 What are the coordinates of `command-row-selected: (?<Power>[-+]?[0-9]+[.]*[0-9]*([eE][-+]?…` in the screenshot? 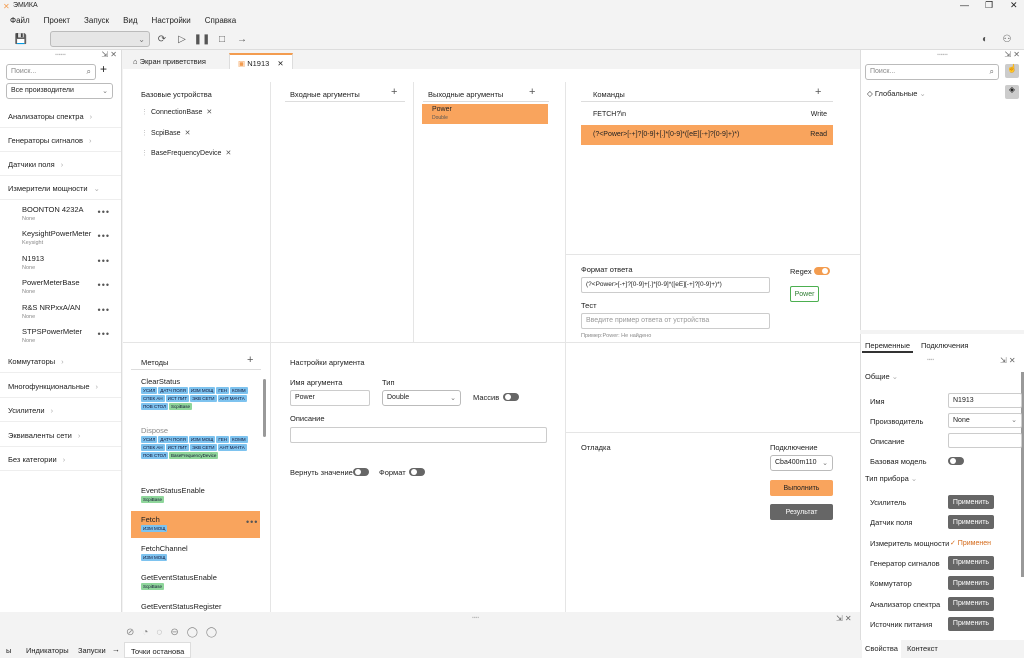 It's located at (707, 135).